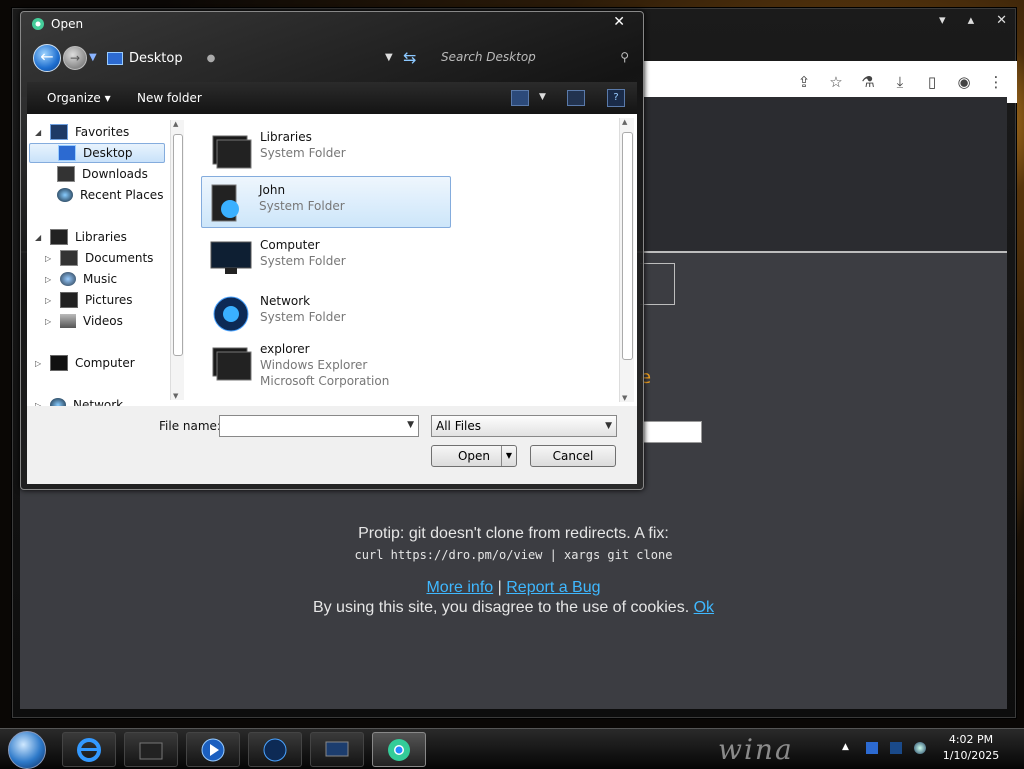  I want to click on tree-downloads: Downloads, so click(102, 174).